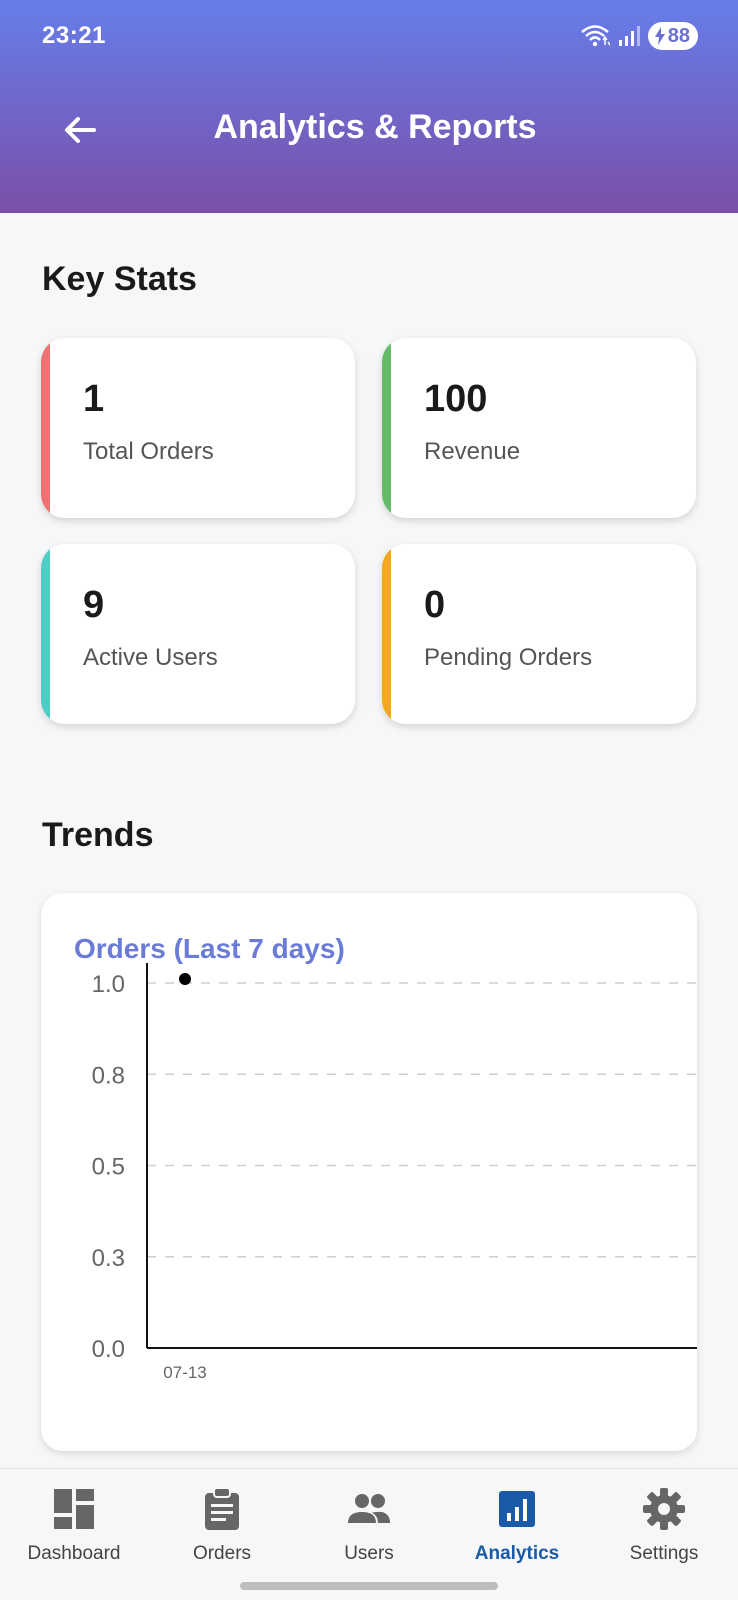  I want to click on stat-card-revenue: 100 Revenue, so click(539, 428).